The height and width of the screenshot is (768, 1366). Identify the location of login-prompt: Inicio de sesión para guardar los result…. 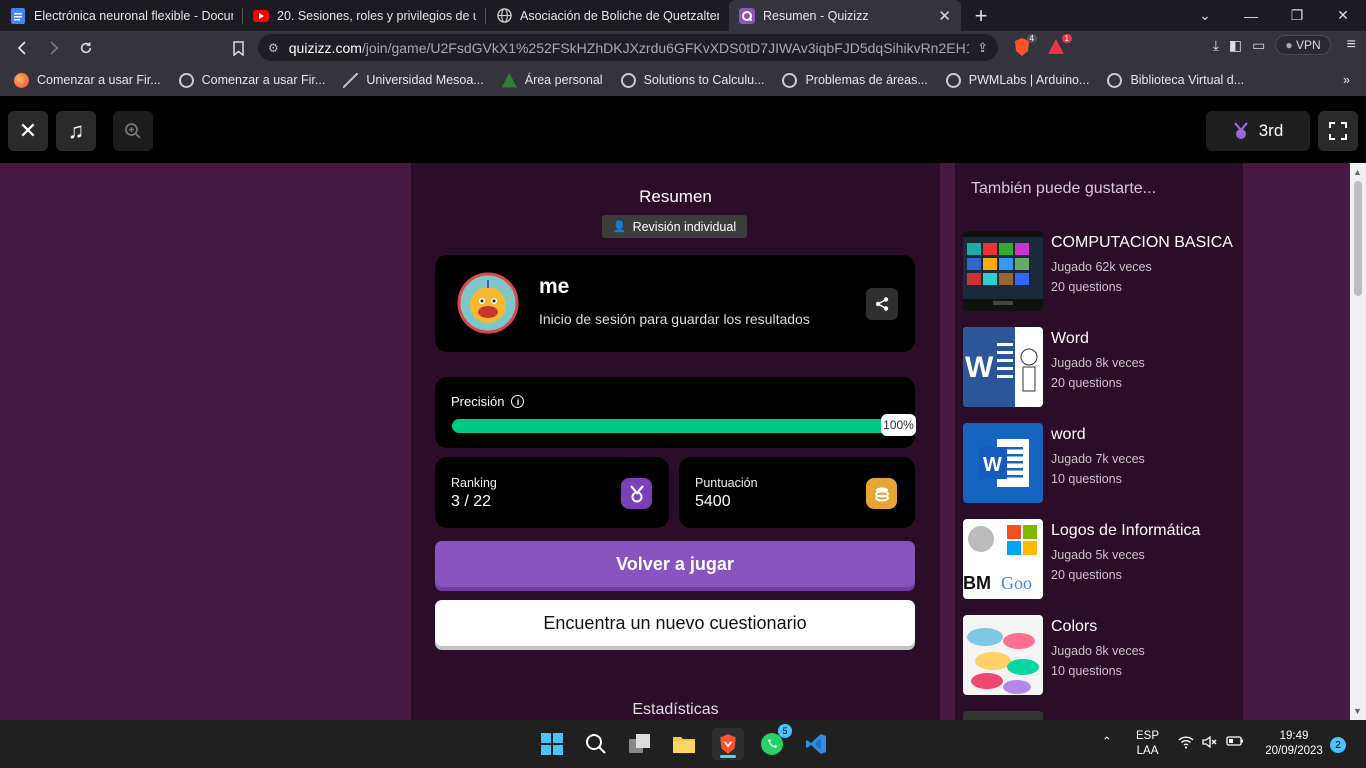
(674, 319).